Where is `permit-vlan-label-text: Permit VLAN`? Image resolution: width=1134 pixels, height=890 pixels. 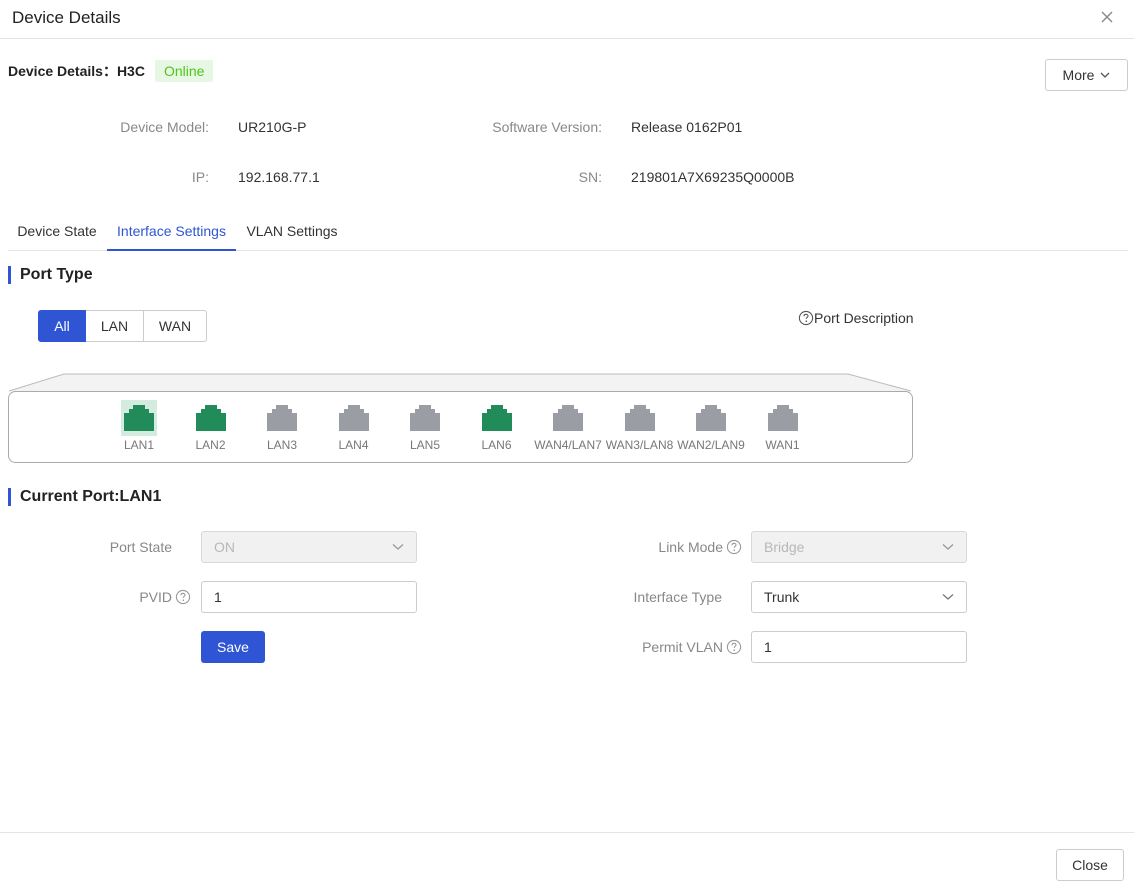 permit-vlan-label-text: Permit VLAN is located at coordinates (682, 647).